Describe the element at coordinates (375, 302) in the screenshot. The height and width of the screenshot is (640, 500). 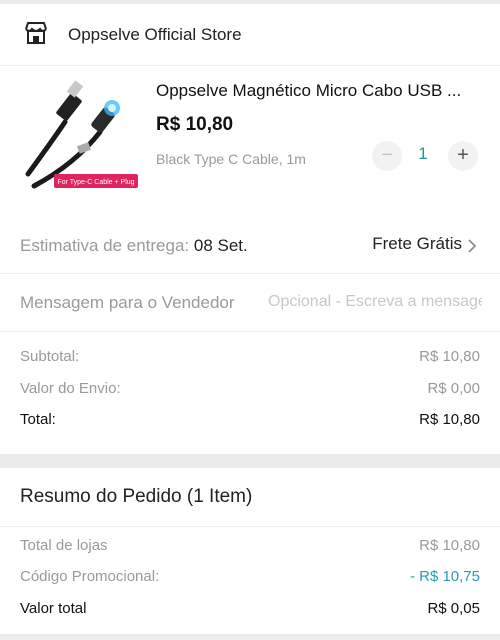
I see `seller-message-input` at that location.